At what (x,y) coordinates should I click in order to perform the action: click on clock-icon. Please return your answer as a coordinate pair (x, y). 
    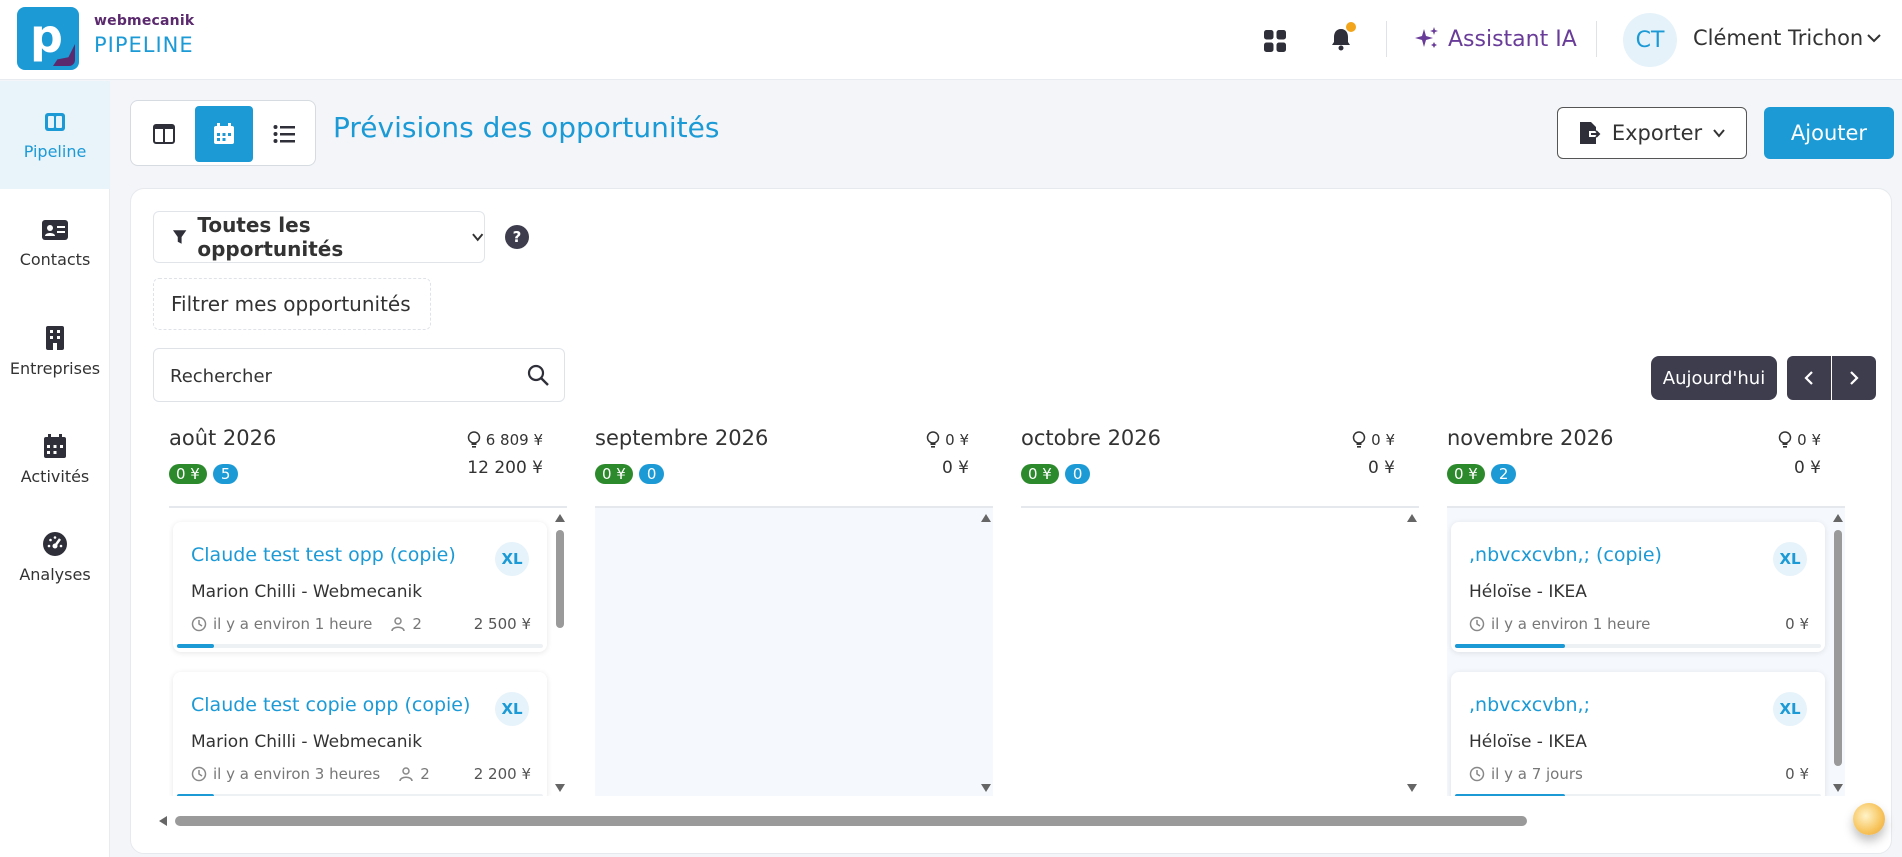
    Looking at the image, I should click on (1477, 774).